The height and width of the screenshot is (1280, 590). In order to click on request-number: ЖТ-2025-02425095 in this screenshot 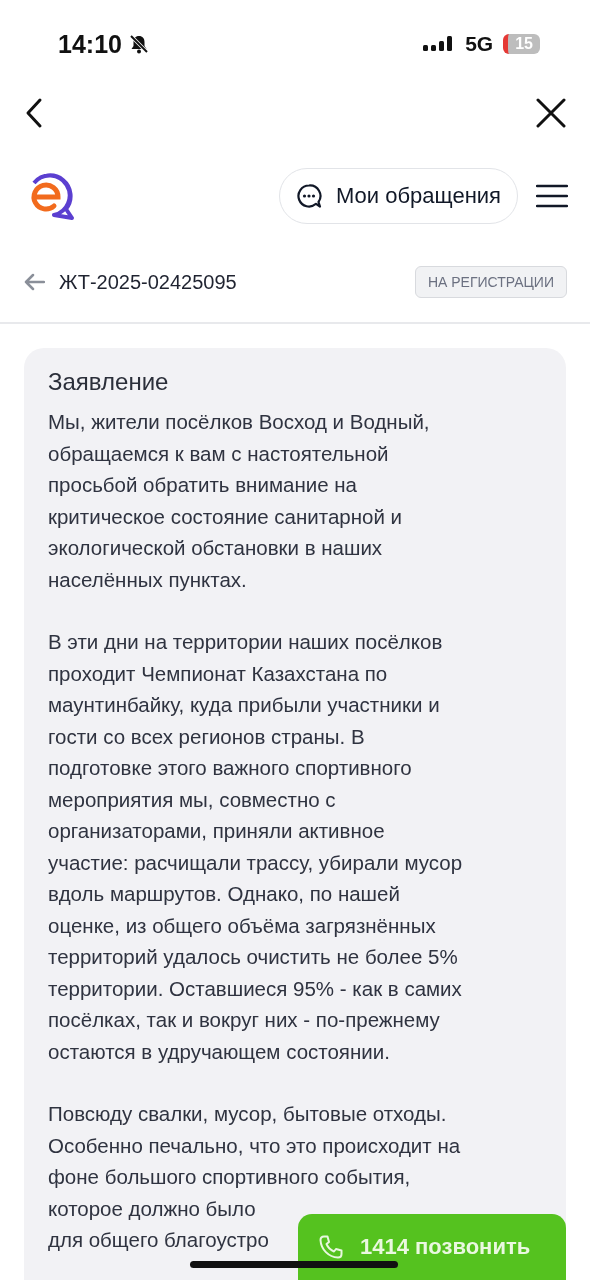, I will do `click(148, 282)`.